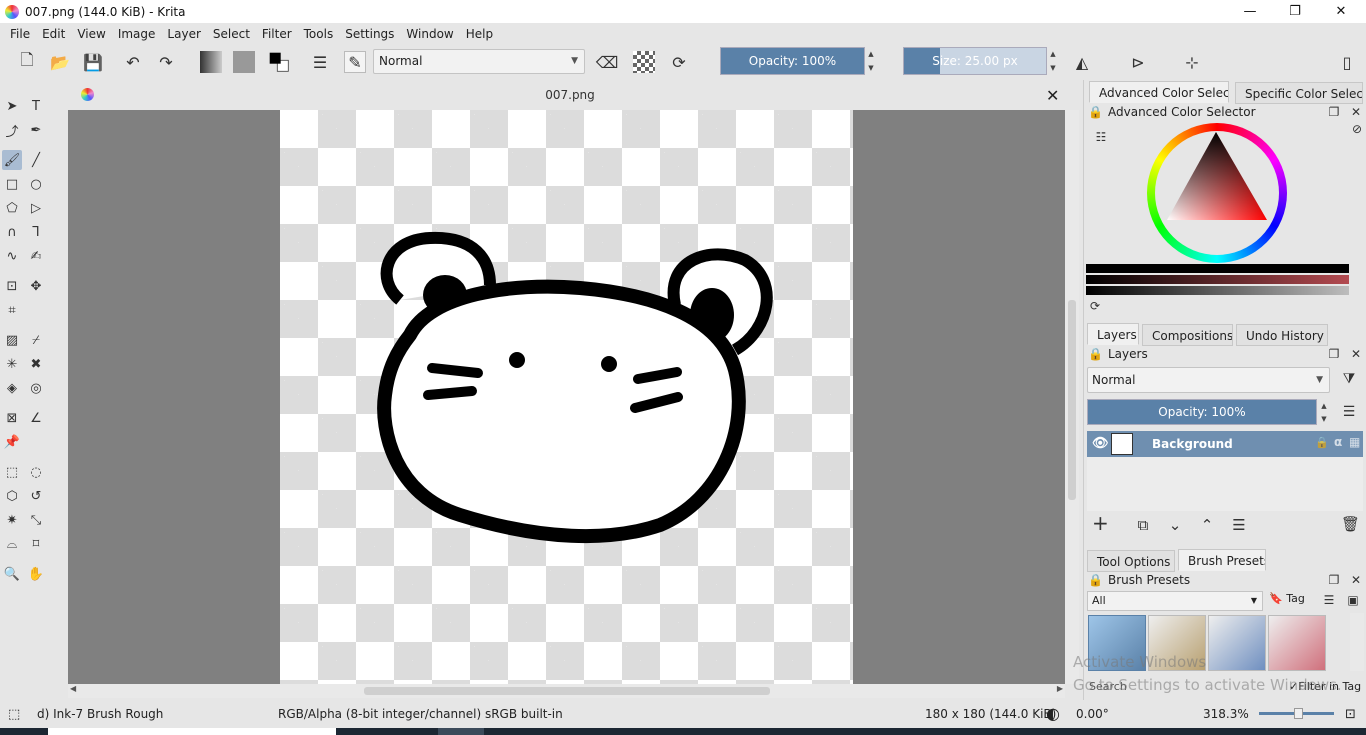 The height and width of the screenshot is (735, 1366). Describe the element at coordinates (1250, 11) in the screenshot. I see `minimize-button: —` at that location.